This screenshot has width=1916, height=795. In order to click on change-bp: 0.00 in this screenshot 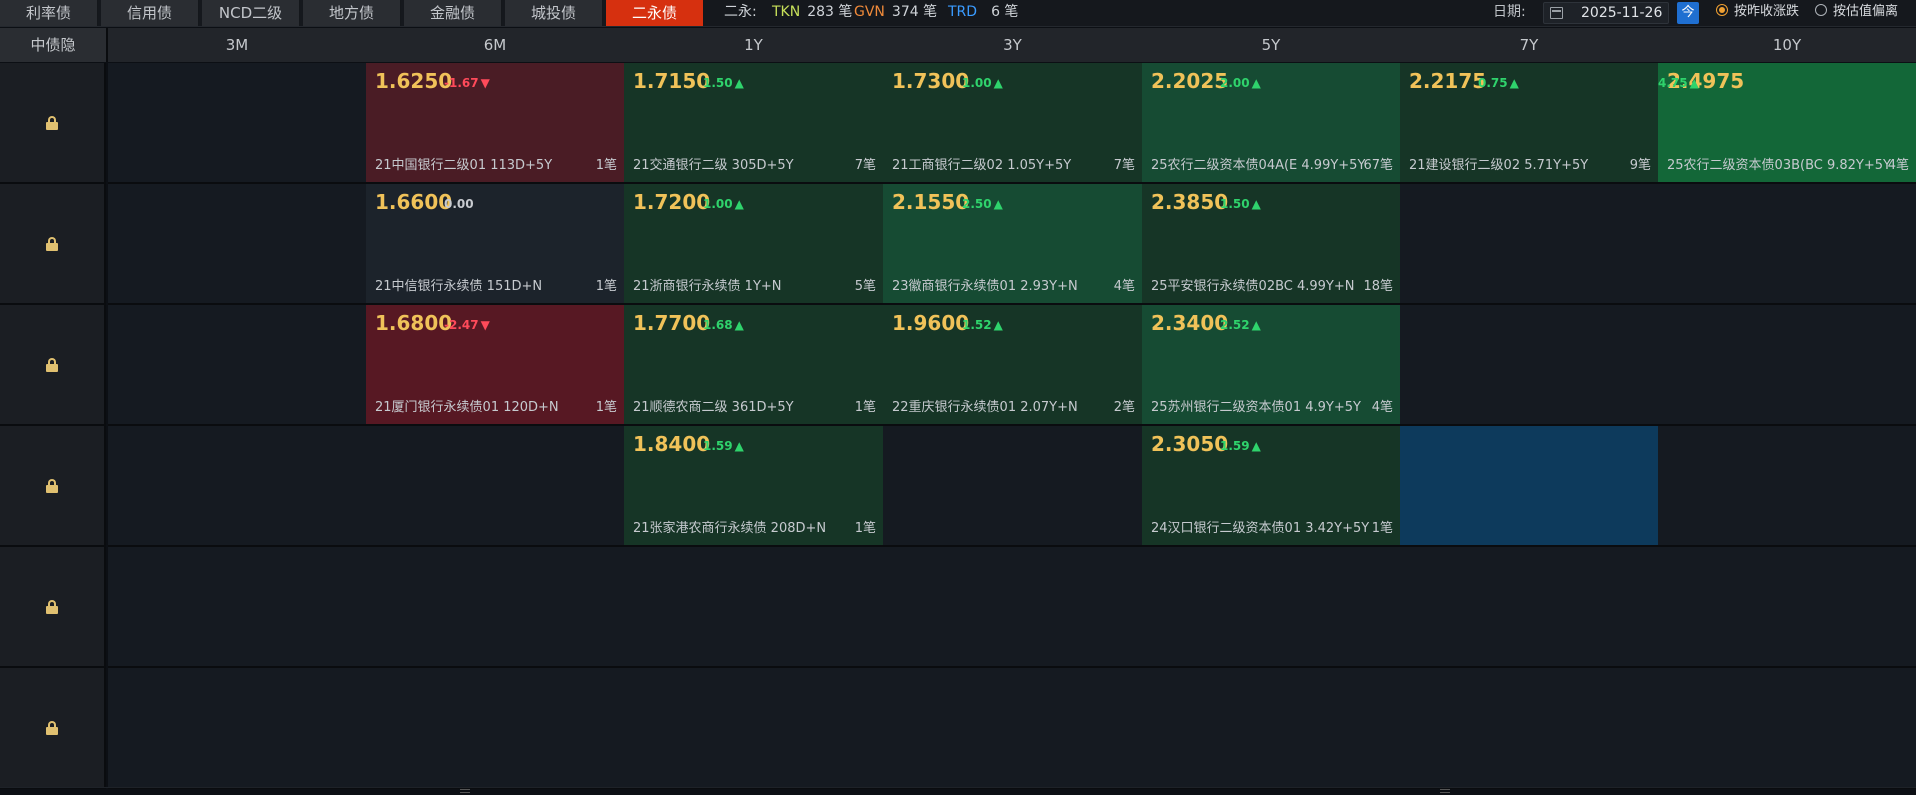, I will do `click(459, 204)`.